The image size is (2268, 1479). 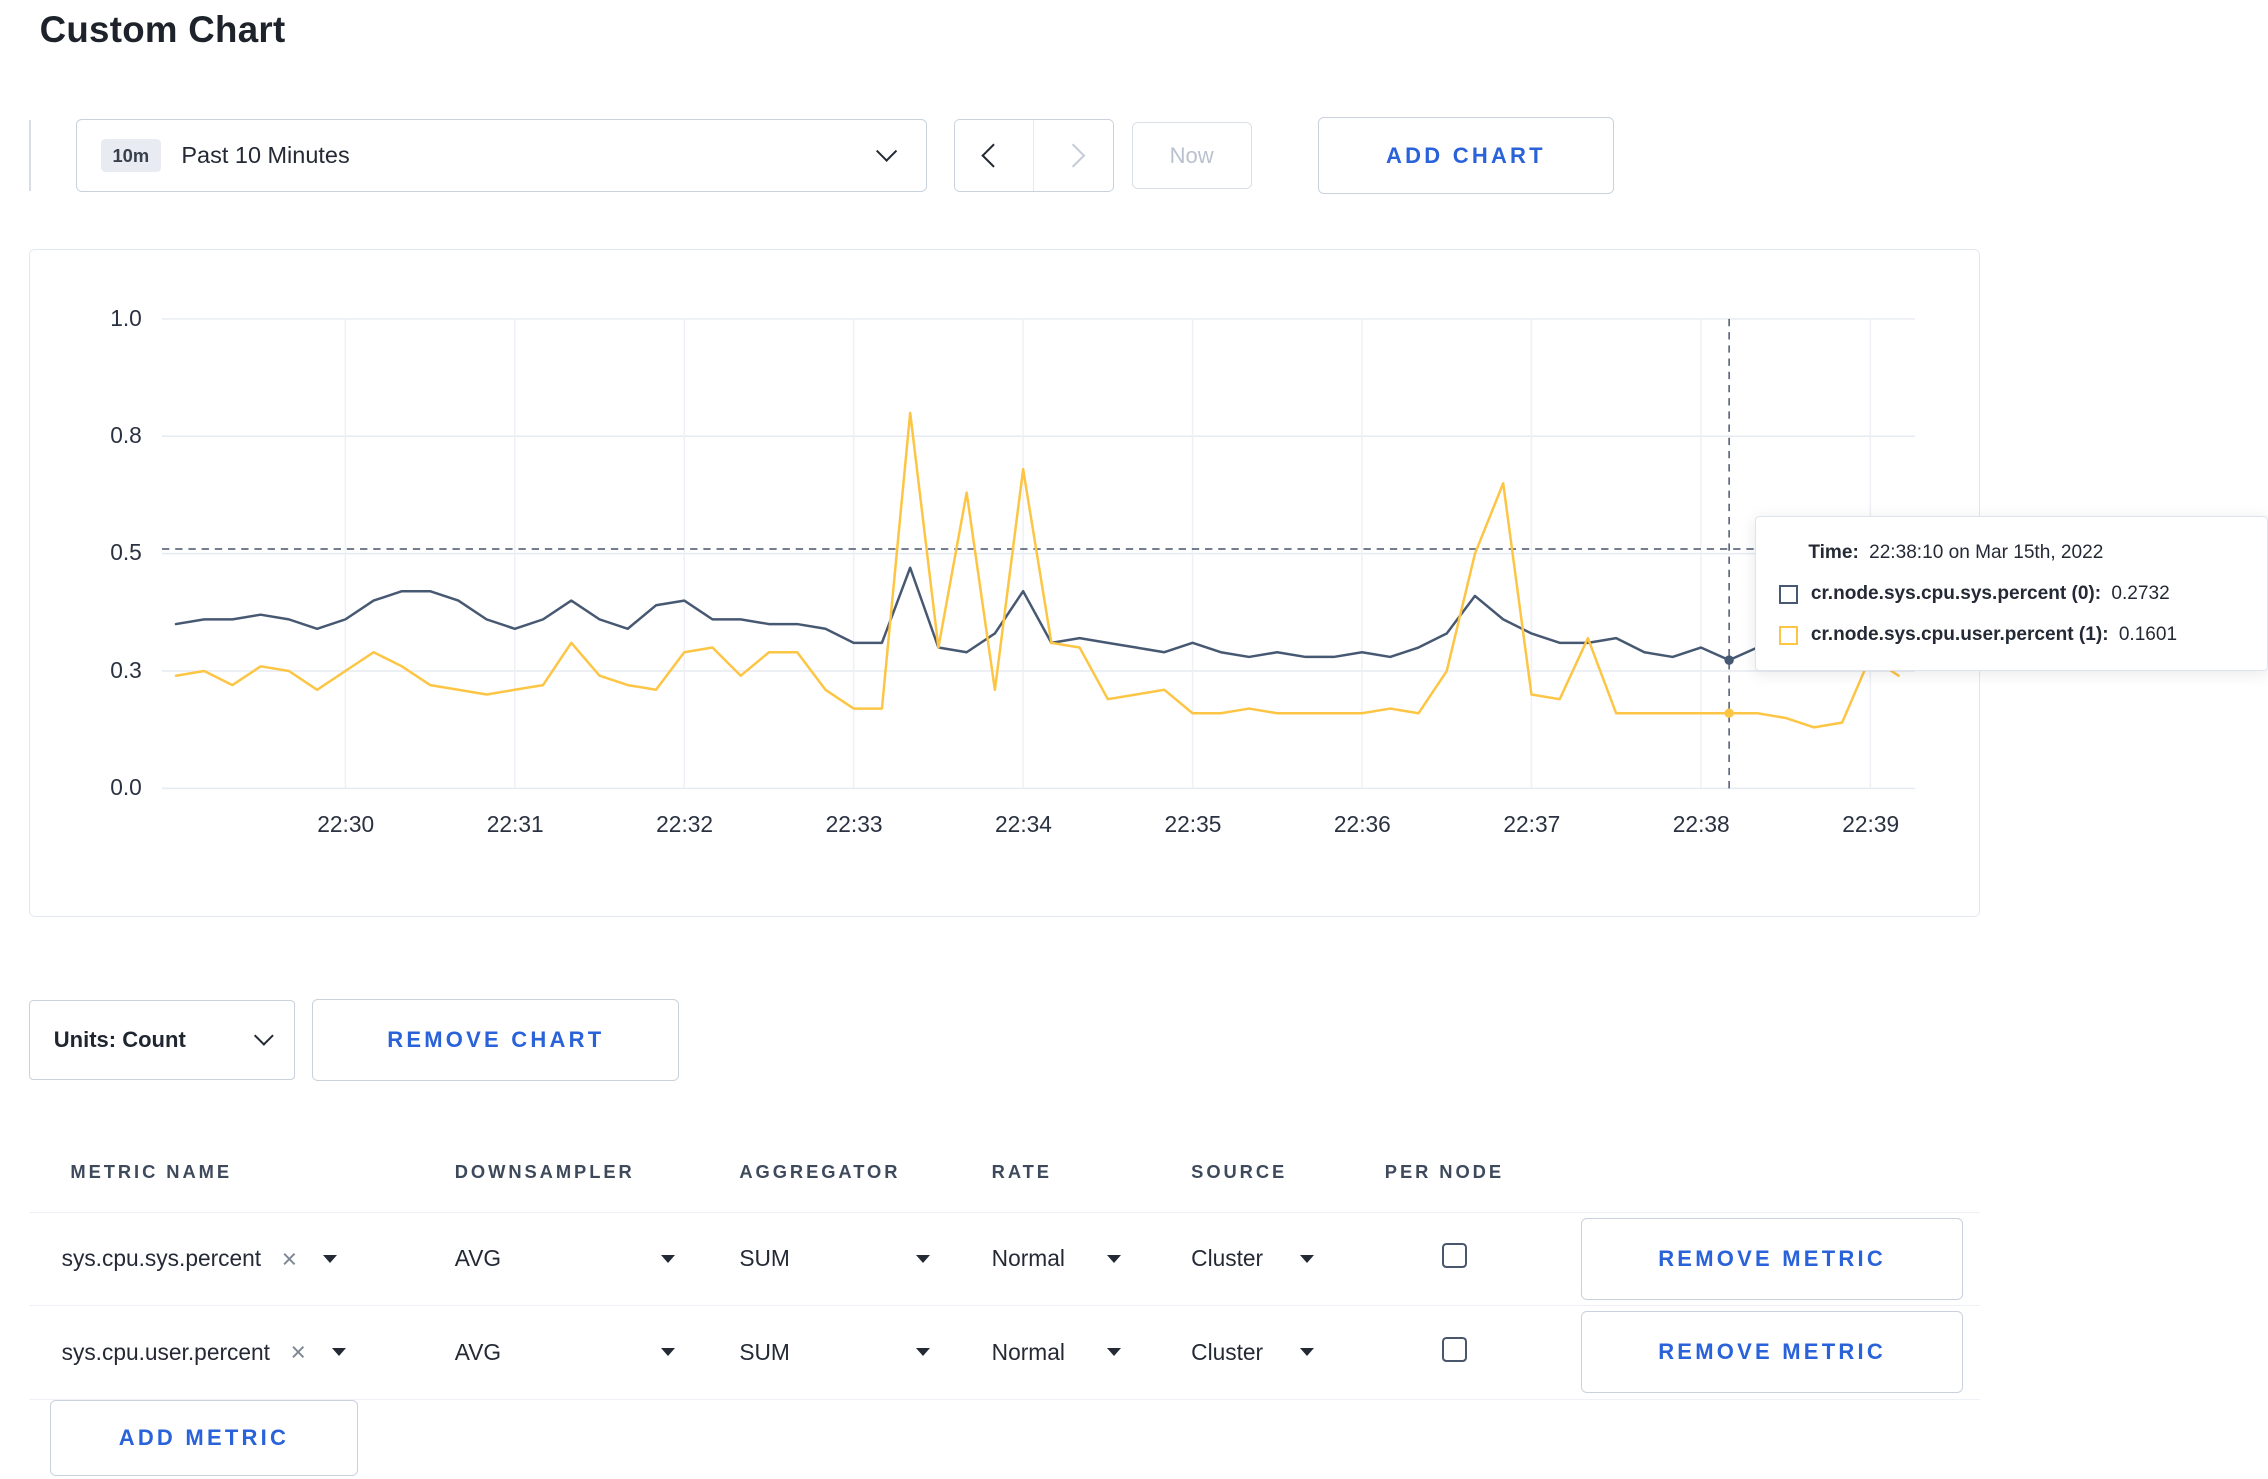 I want to click on x-axis-tick-label: 22:30, so click(x=346, y=823).